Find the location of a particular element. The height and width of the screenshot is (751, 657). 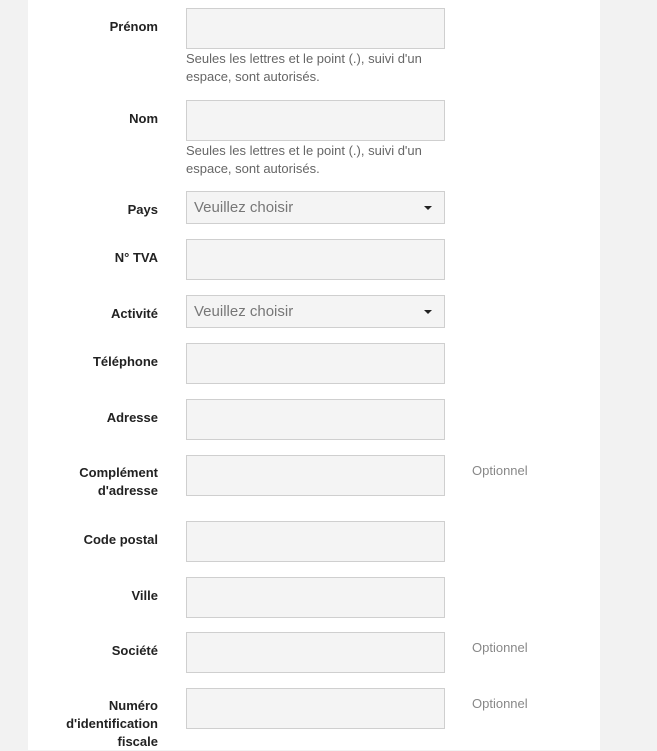

field-label: Nom is located at coordinates (143, 118).